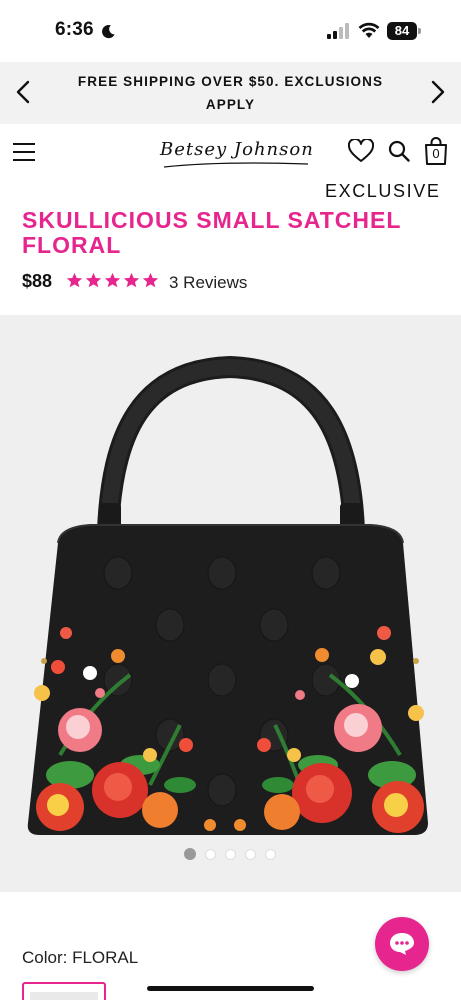 This screenshot has width=461, height=1000. Describe the element at coordinates (211, 232) in the screenshot. I see `product-title: SKULLICIOUS SMALL SATCHEL FLORAL` at that location.